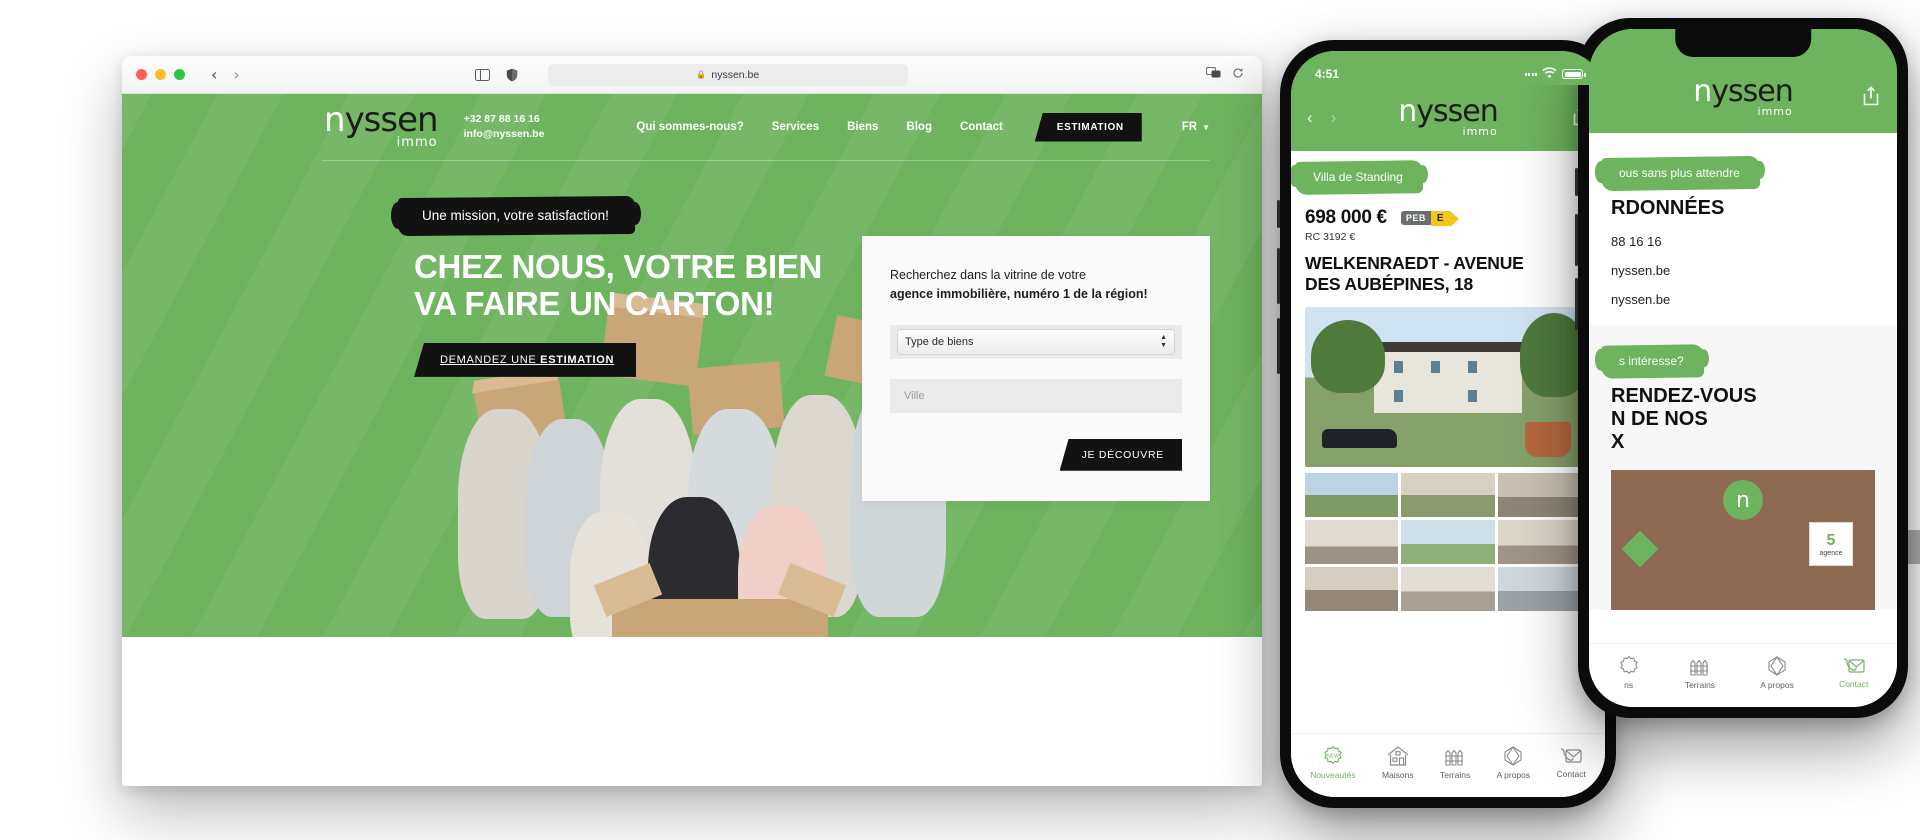 This screenshot has height=840, width=1920. I want to click on listing-price: 698 000 €, so click(1346, 217).